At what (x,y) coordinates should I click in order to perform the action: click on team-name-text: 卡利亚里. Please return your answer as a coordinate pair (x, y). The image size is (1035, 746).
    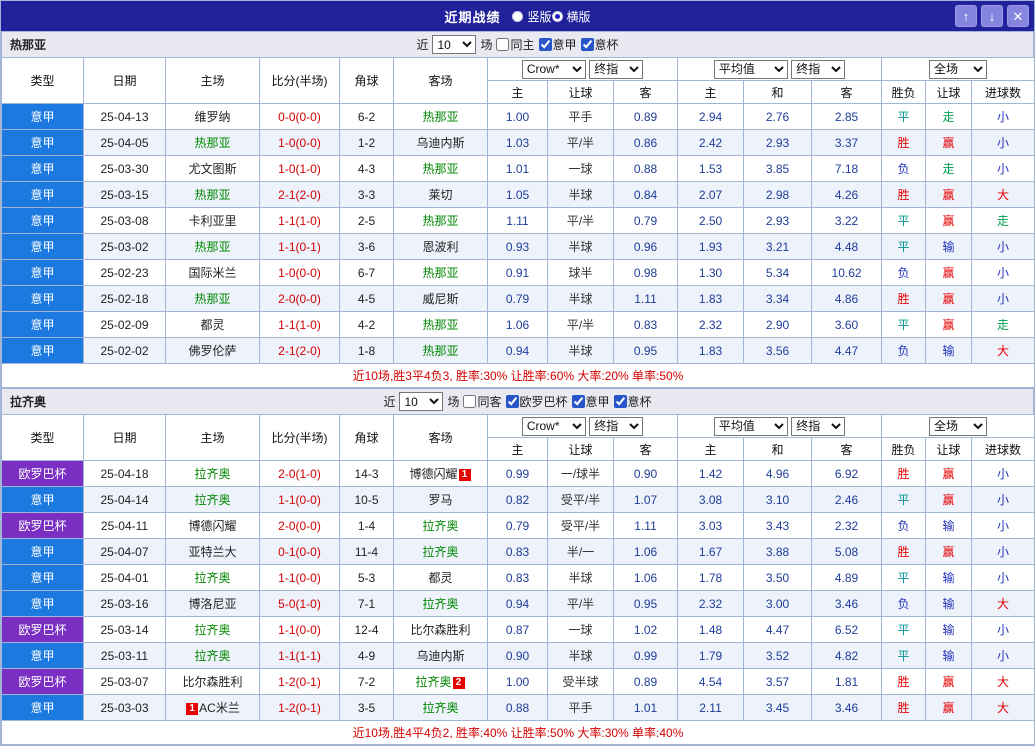
    Looking at the image, I should click on (212, 221).